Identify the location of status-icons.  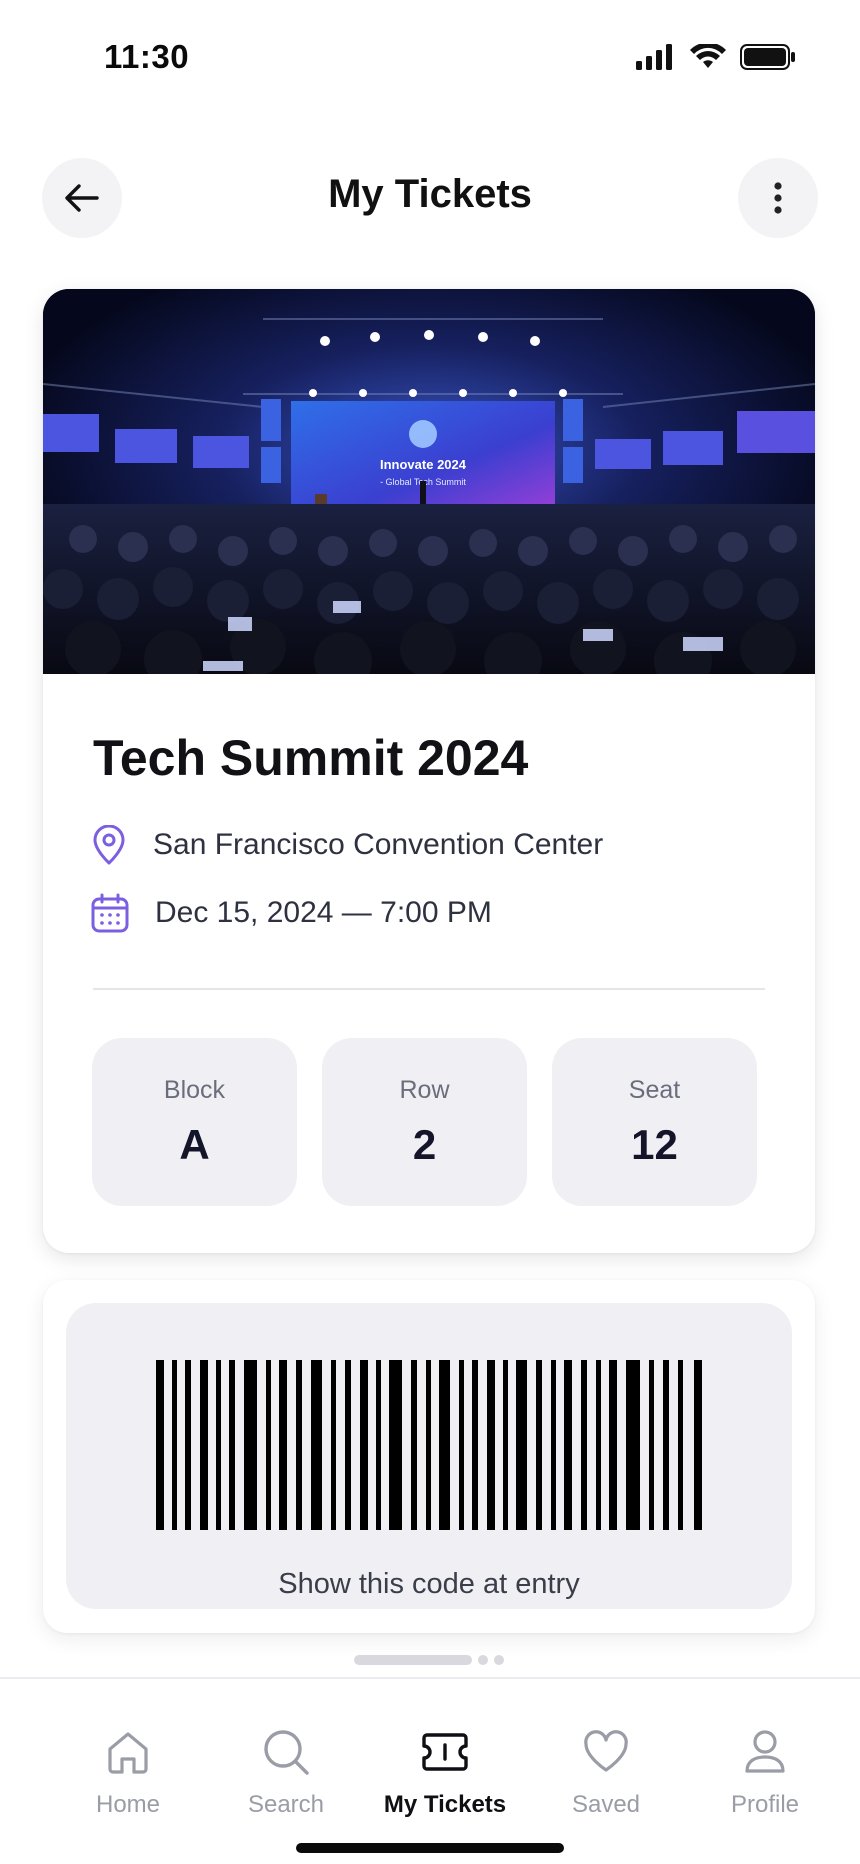
(716, 57).